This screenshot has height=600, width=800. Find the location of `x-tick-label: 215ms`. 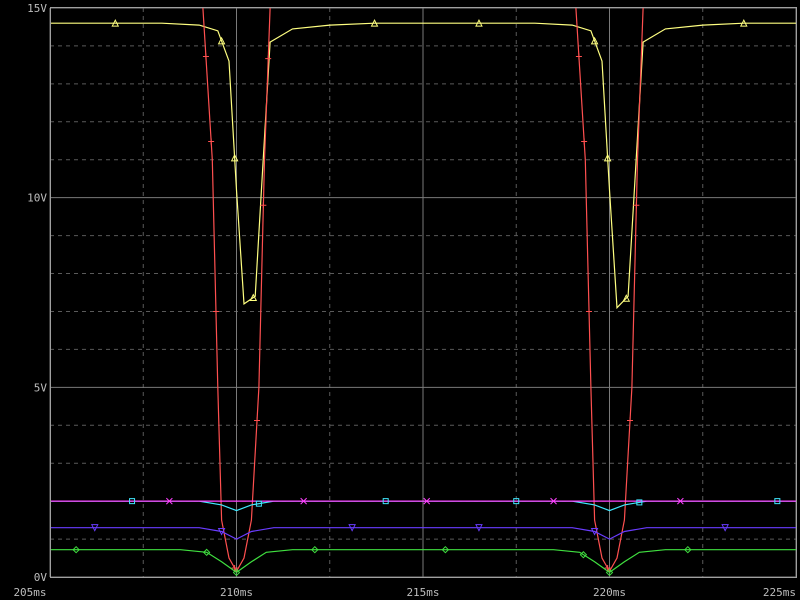

x-tick-label: 215ms is located at coordinates (422, 592).